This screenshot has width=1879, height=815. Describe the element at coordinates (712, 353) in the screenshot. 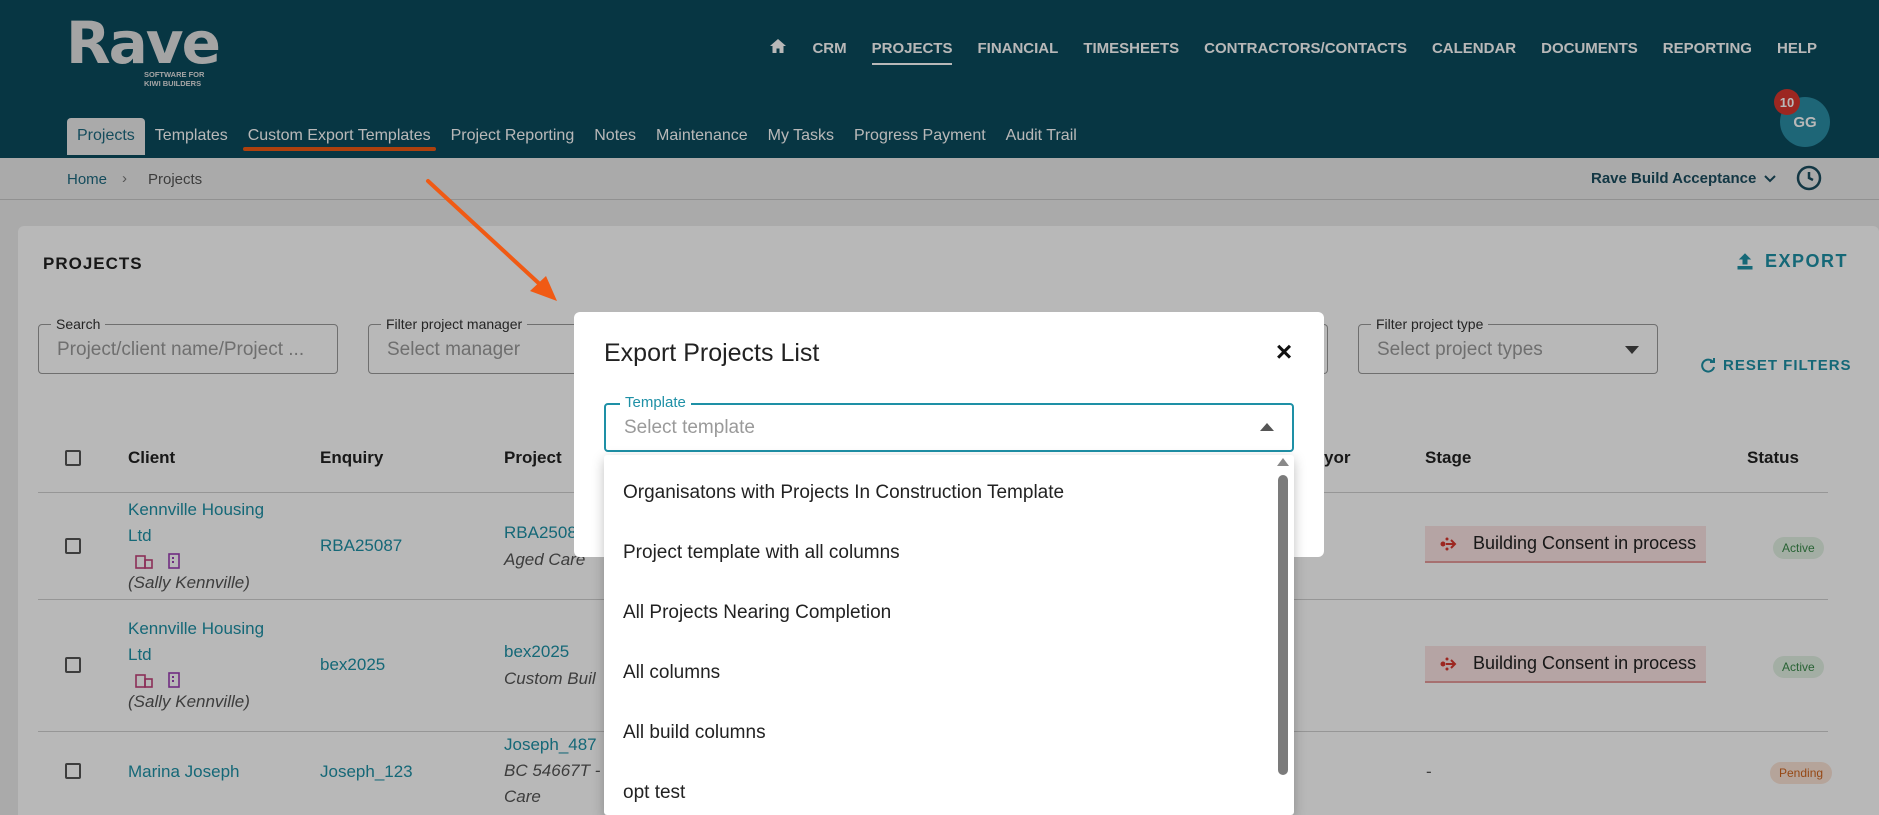

I see `modal-title: Export Projects List` at that location.